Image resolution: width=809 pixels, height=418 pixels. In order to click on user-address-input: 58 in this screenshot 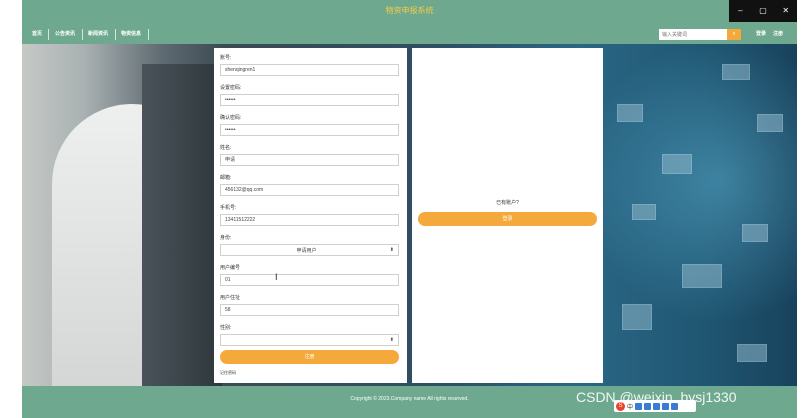, I will do `click(309, 310)`.